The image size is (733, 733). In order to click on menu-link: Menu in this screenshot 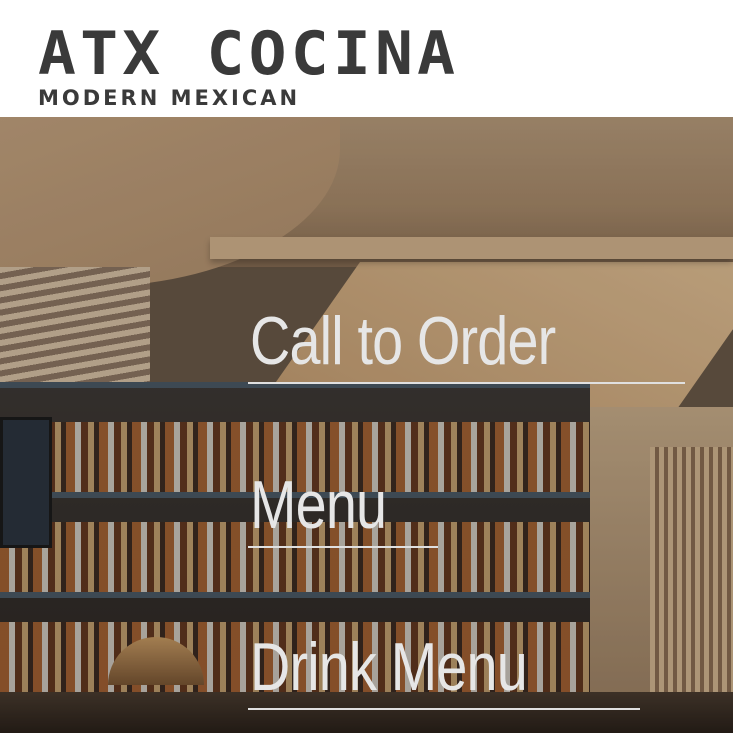, I will do `click(318, 505)`.